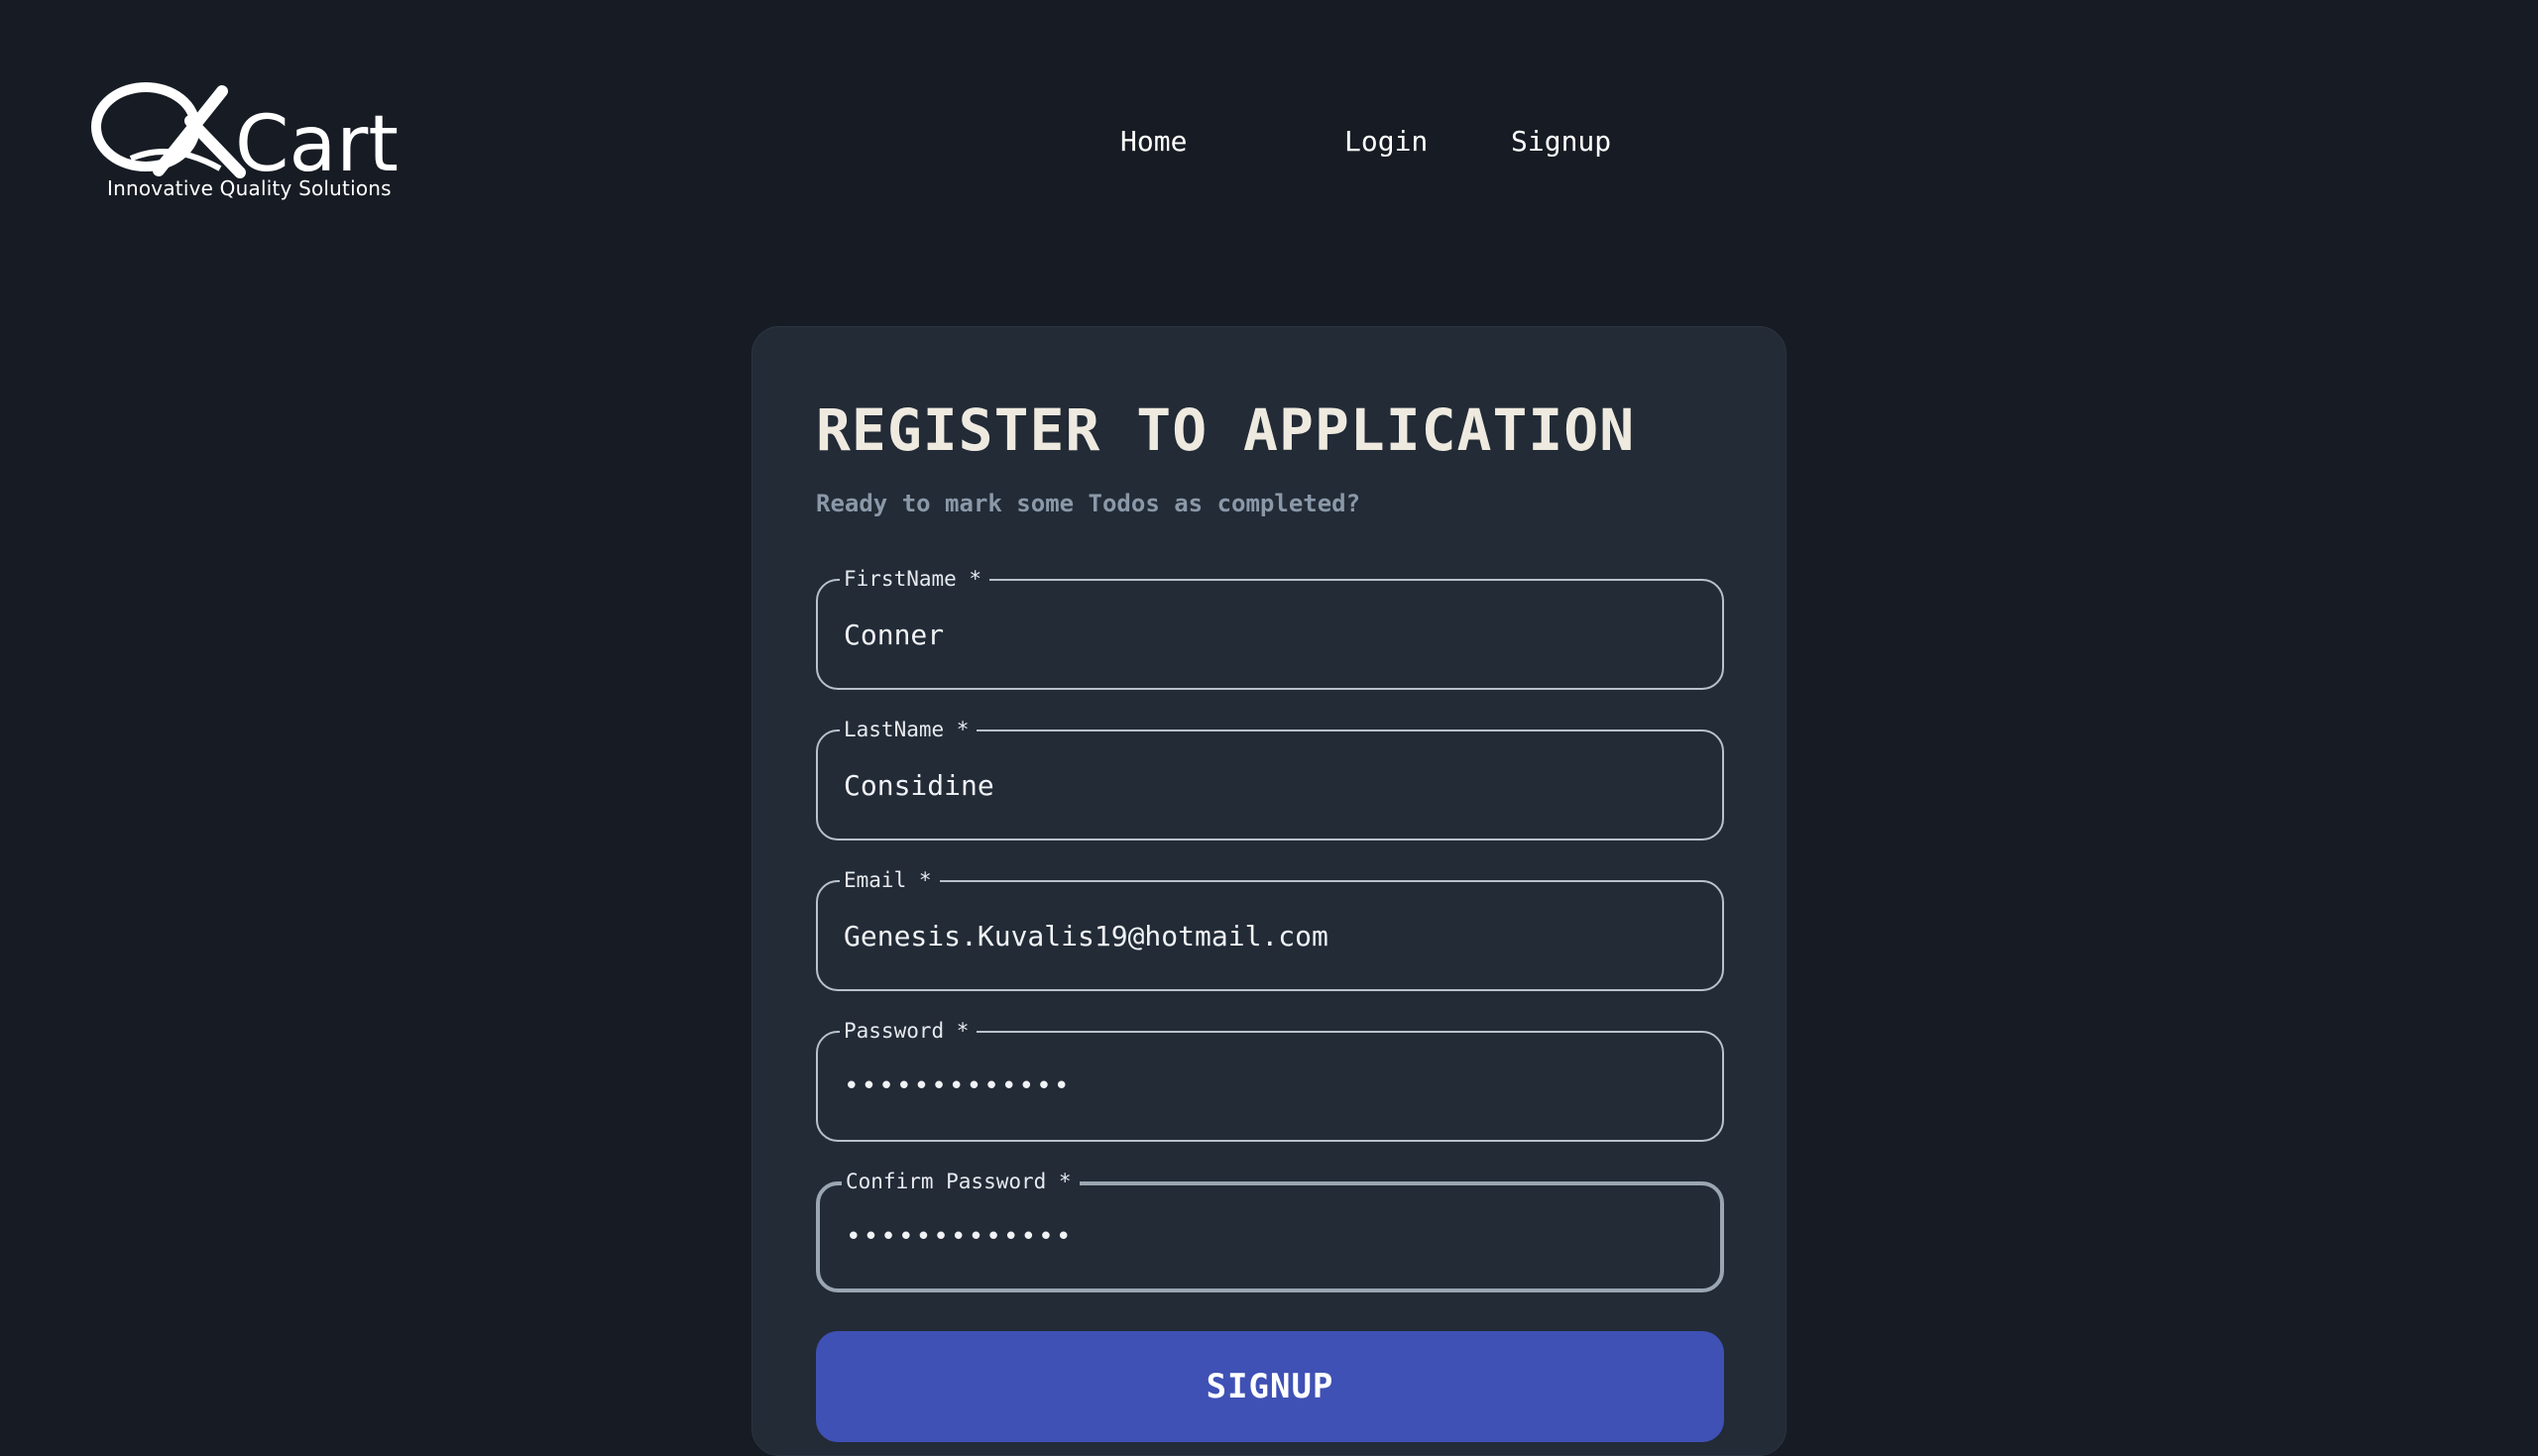 Image resolution: width=2538 pixels, height=1456 pixels. Describe the element at coordinates (1270, 634) in the screenshot. I see `firstname-input` at that location.